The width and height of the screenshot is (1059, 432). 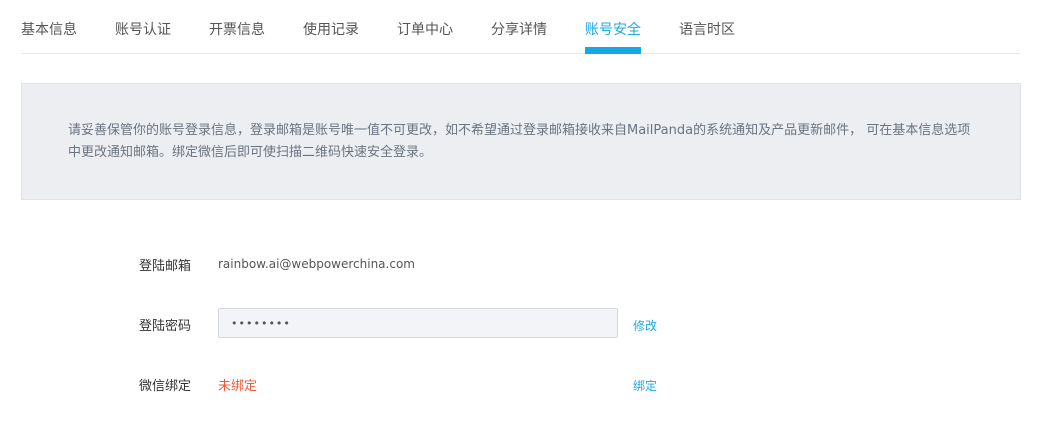 I want to click on tab-account-verification: 账号认证, so click(x=143, y=27).